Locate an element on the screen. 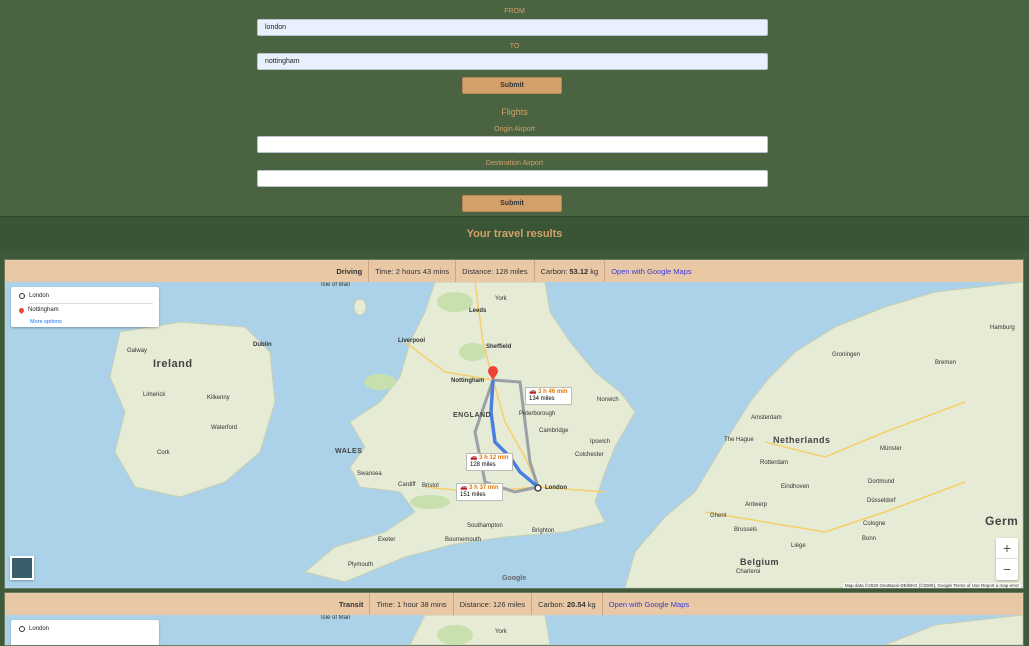 The height and width of the screenshot is (646, 1029). route-distance: 128 miles is located at coordinates (483, 465).